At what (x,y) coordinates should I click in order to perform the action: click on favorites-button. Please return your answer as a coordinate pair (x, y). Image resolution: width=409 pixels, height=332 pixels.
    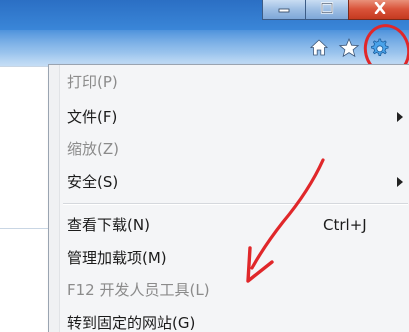
    Looking at the image, I should click on (349, 48).